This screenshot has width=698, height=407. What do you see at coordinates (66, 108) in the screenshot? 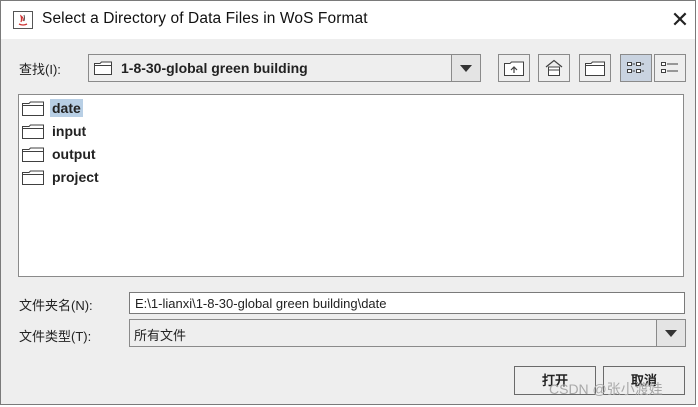
I see `list-item-label: date` at bounding box center [66, 108].